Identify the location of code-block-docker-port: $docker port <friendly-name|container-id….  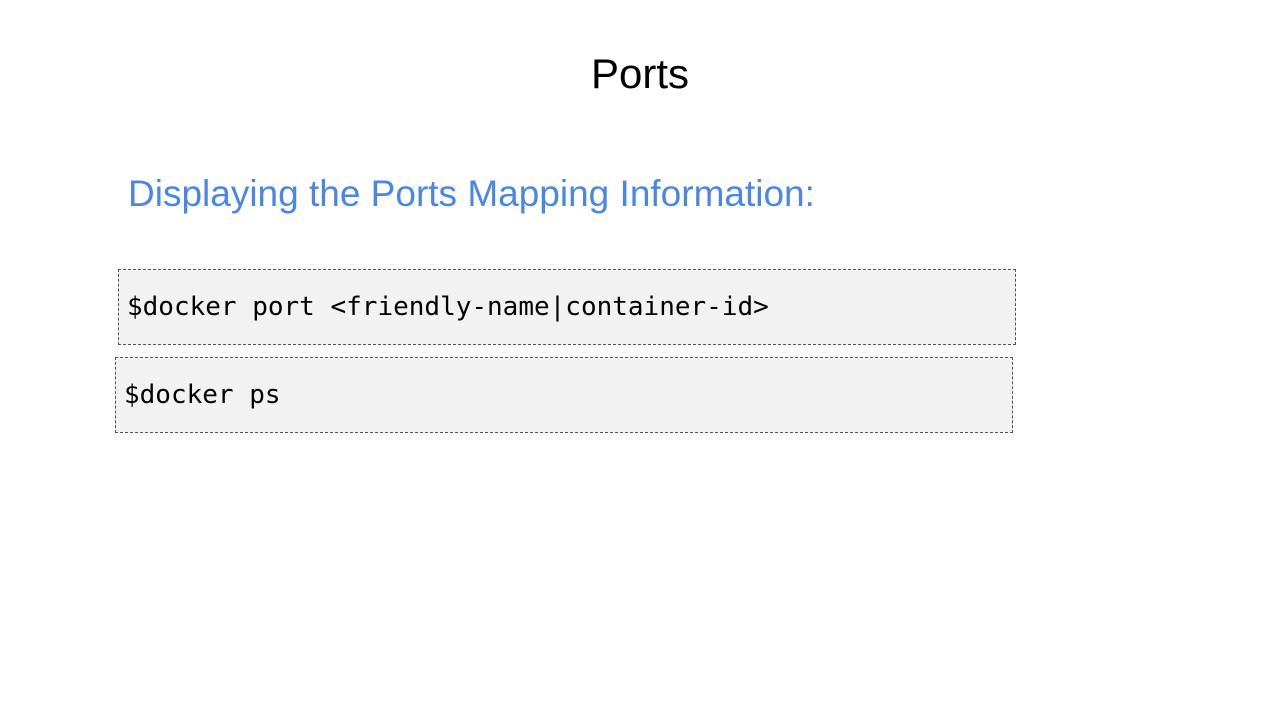
(567, 307).